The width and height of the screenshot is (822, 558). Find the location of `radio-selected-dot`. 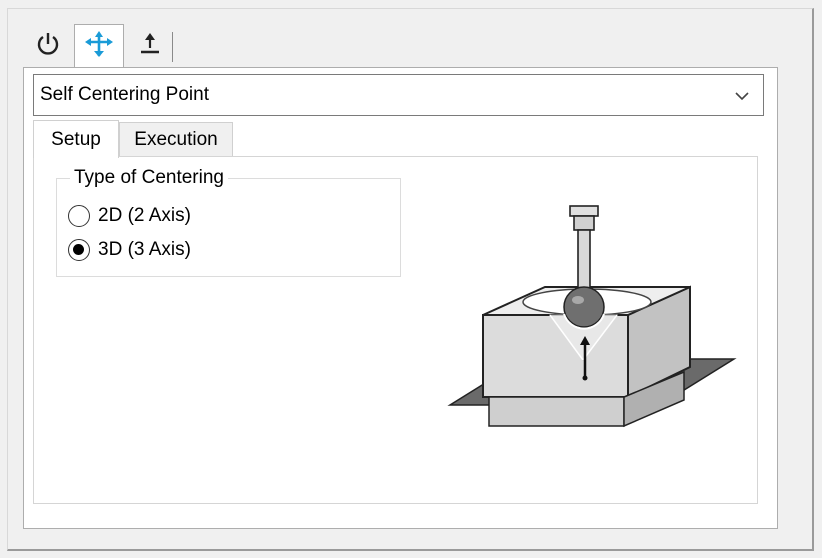

radio-selected-dot is located at coordinates (78, 249).